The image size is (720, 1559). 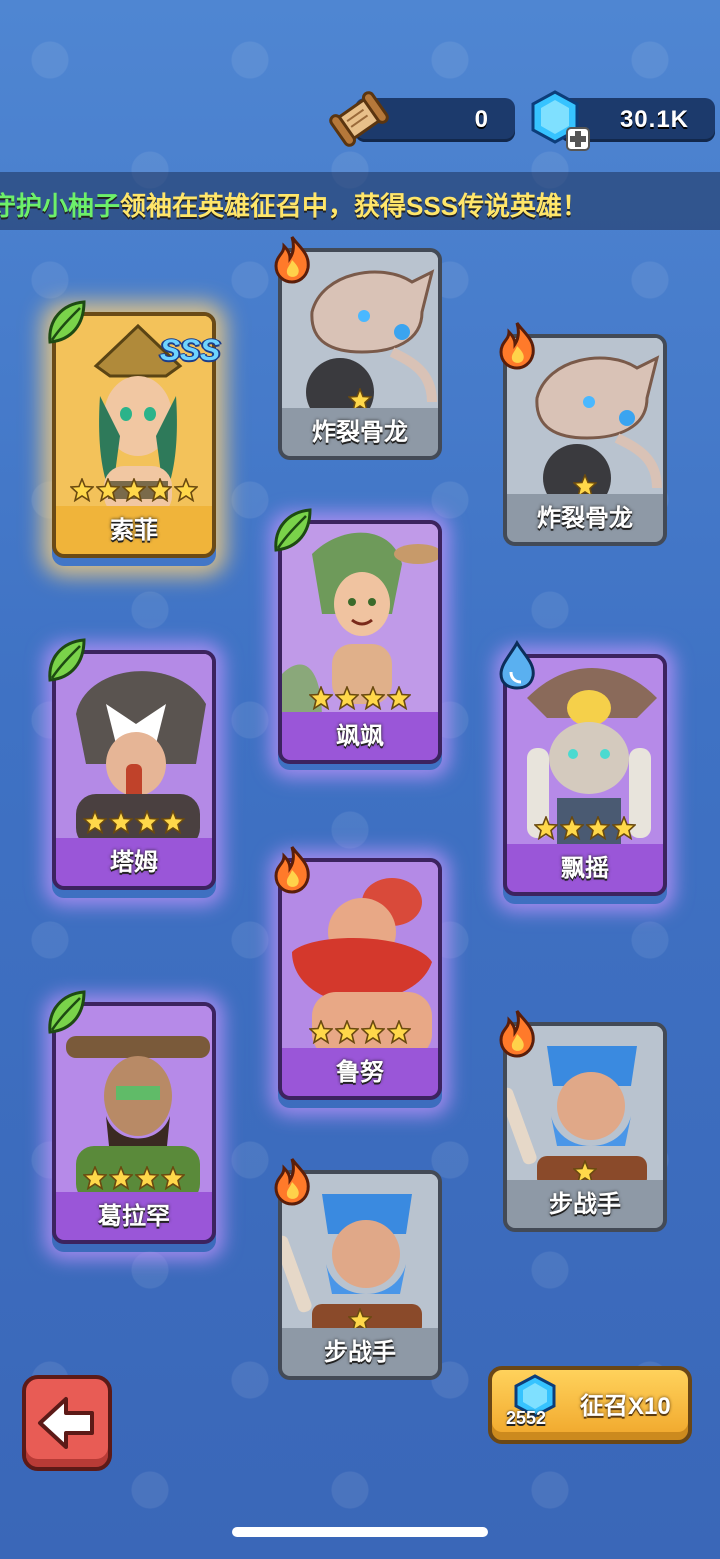 What do you see at coordinates (134, 864) in the screenshot?
I see `hero-name: 塔姆` at bounding box center [134, 864].